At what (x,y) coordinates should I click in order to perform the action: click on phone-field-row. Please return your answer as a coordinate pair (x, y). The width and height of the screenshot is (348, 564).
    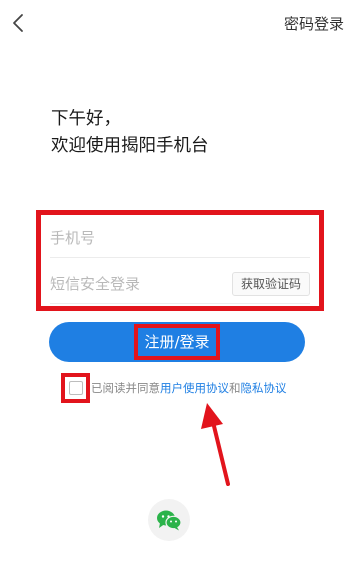
    Looking at the image, I should click on (180, 238).